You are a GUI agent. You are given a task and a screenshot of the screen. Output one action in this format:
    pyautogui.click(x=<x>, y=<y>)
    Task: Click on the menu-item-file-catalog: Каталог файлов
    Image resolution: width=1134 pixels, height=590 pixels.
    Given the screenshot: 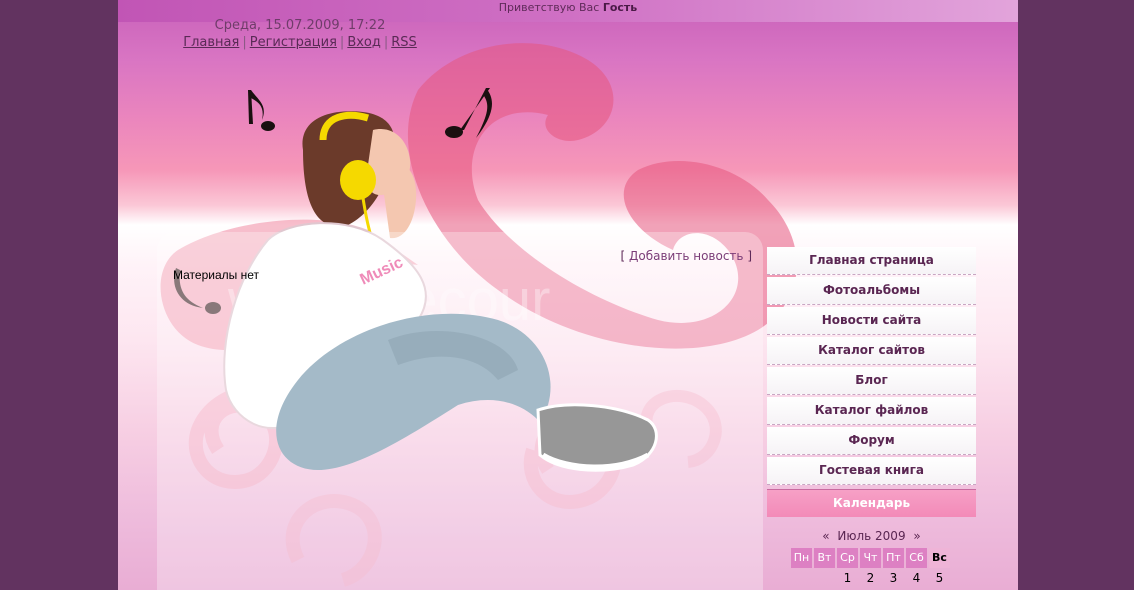 What is the action you would take?
    pyautogui.click(x=871, y=411)
    